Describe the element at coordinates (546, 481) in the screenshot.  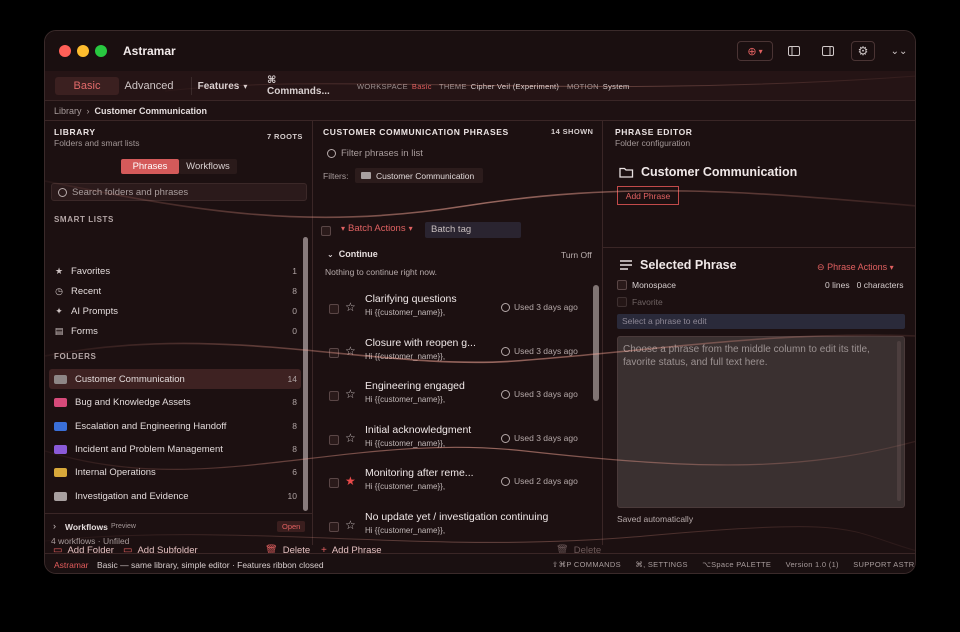
I see `phrase-used-text: Used 2 days ago` at that location.